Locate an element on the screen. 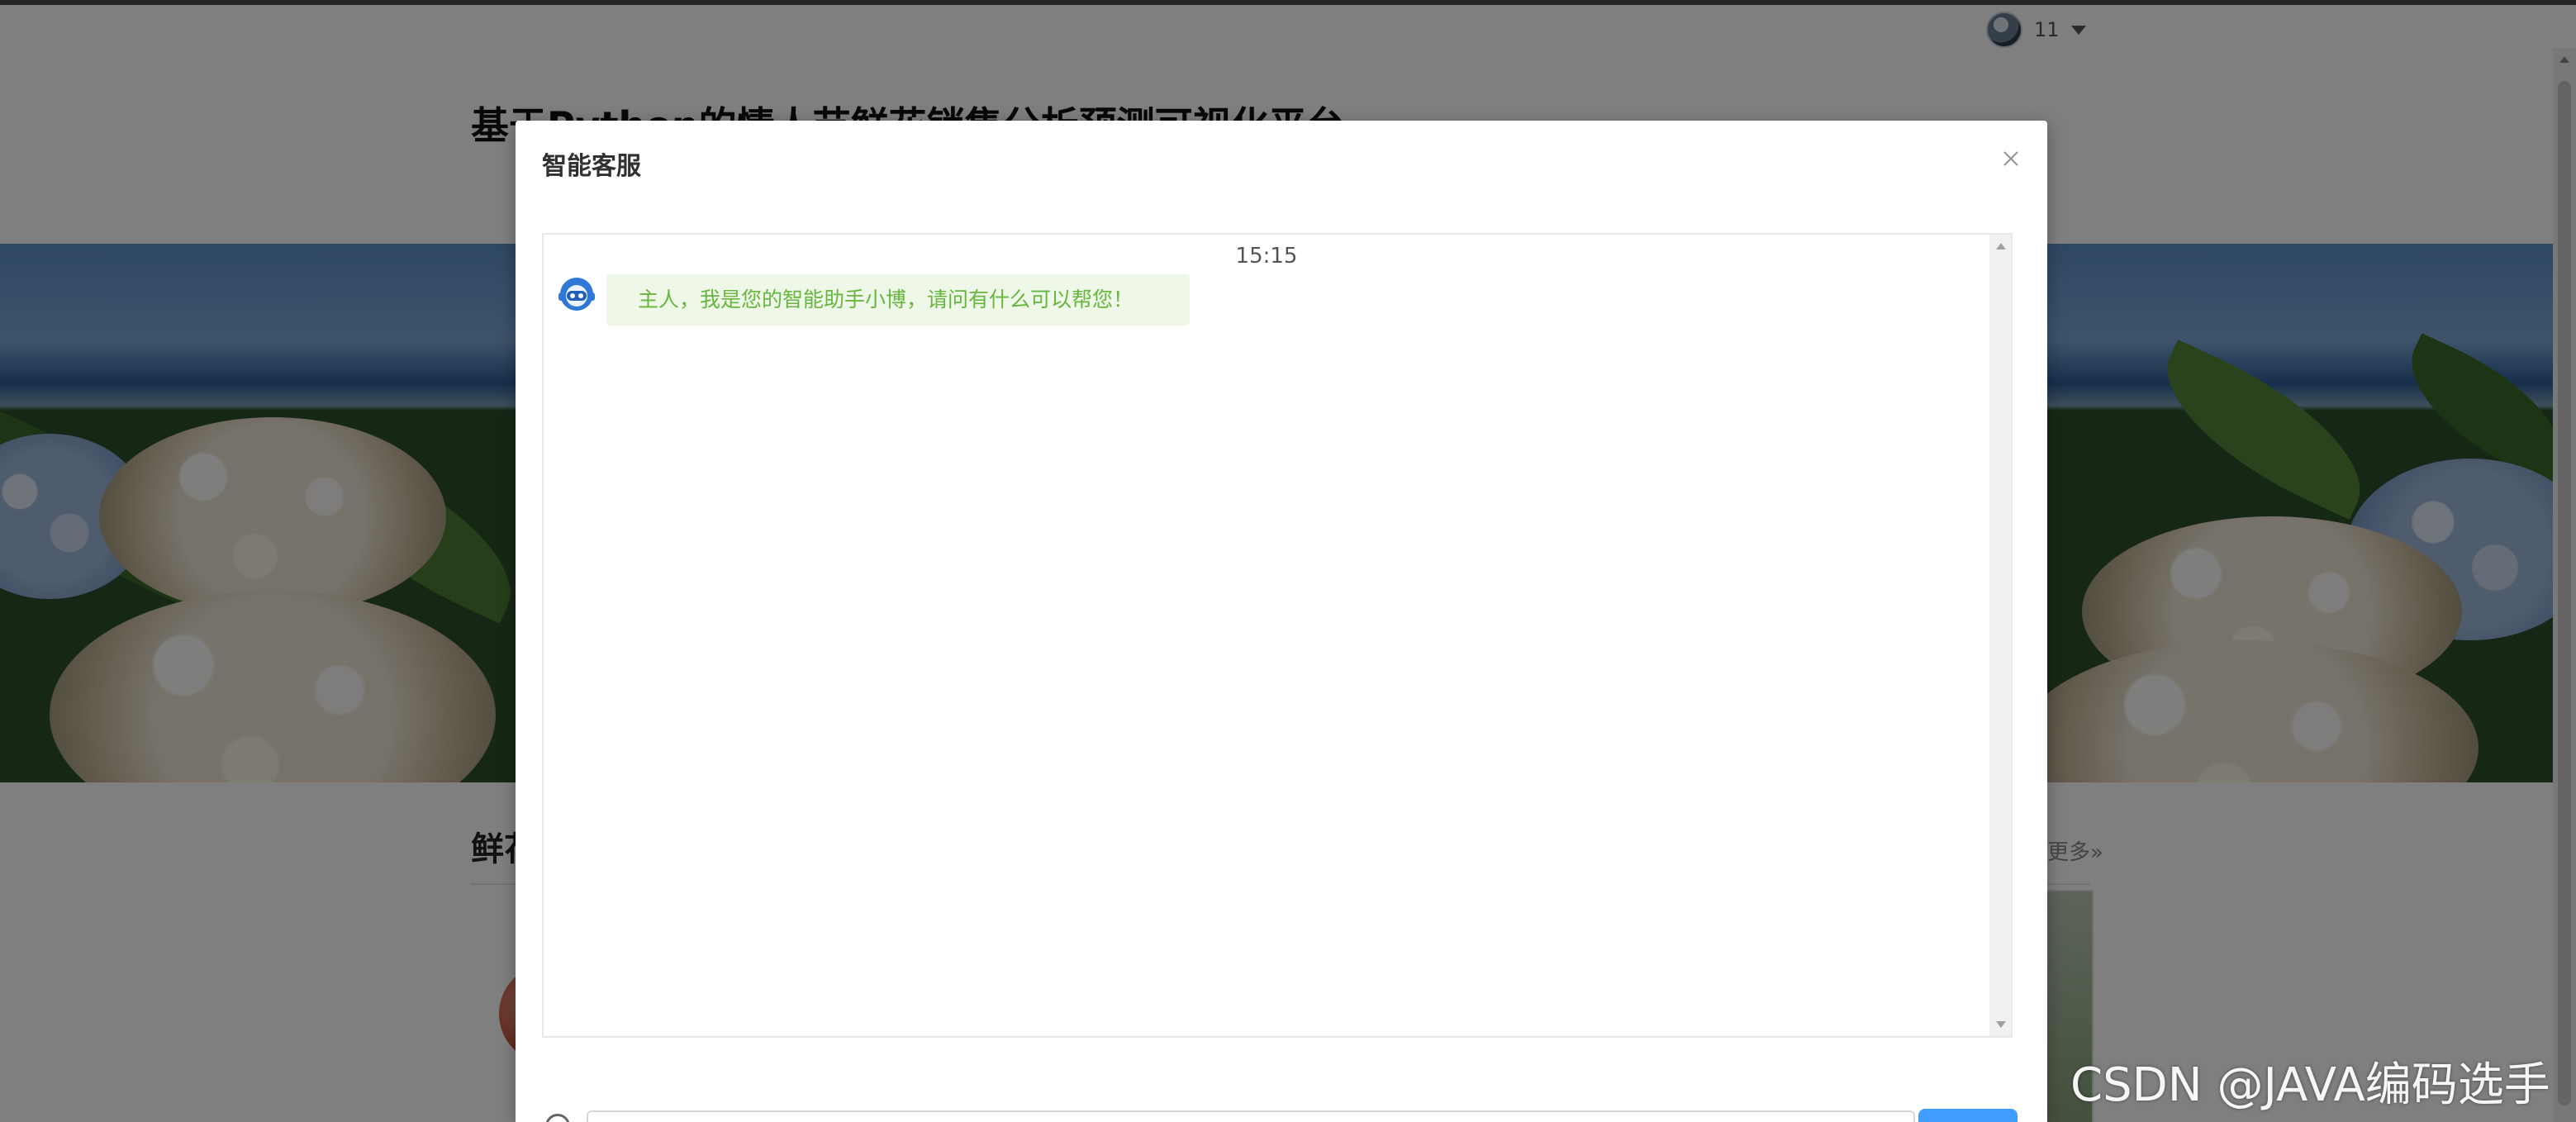 The image size is (2576, 1122). close-icon is located at coordinates (2011, 159).